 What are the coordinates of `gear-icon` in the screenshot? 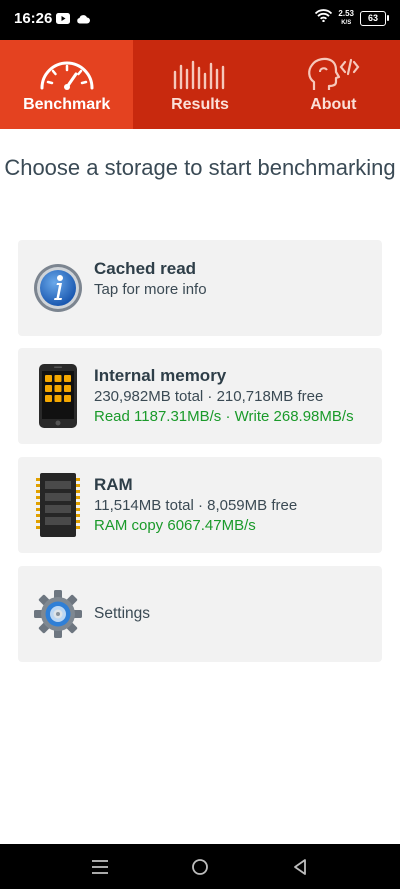 It's located at (58, 614).